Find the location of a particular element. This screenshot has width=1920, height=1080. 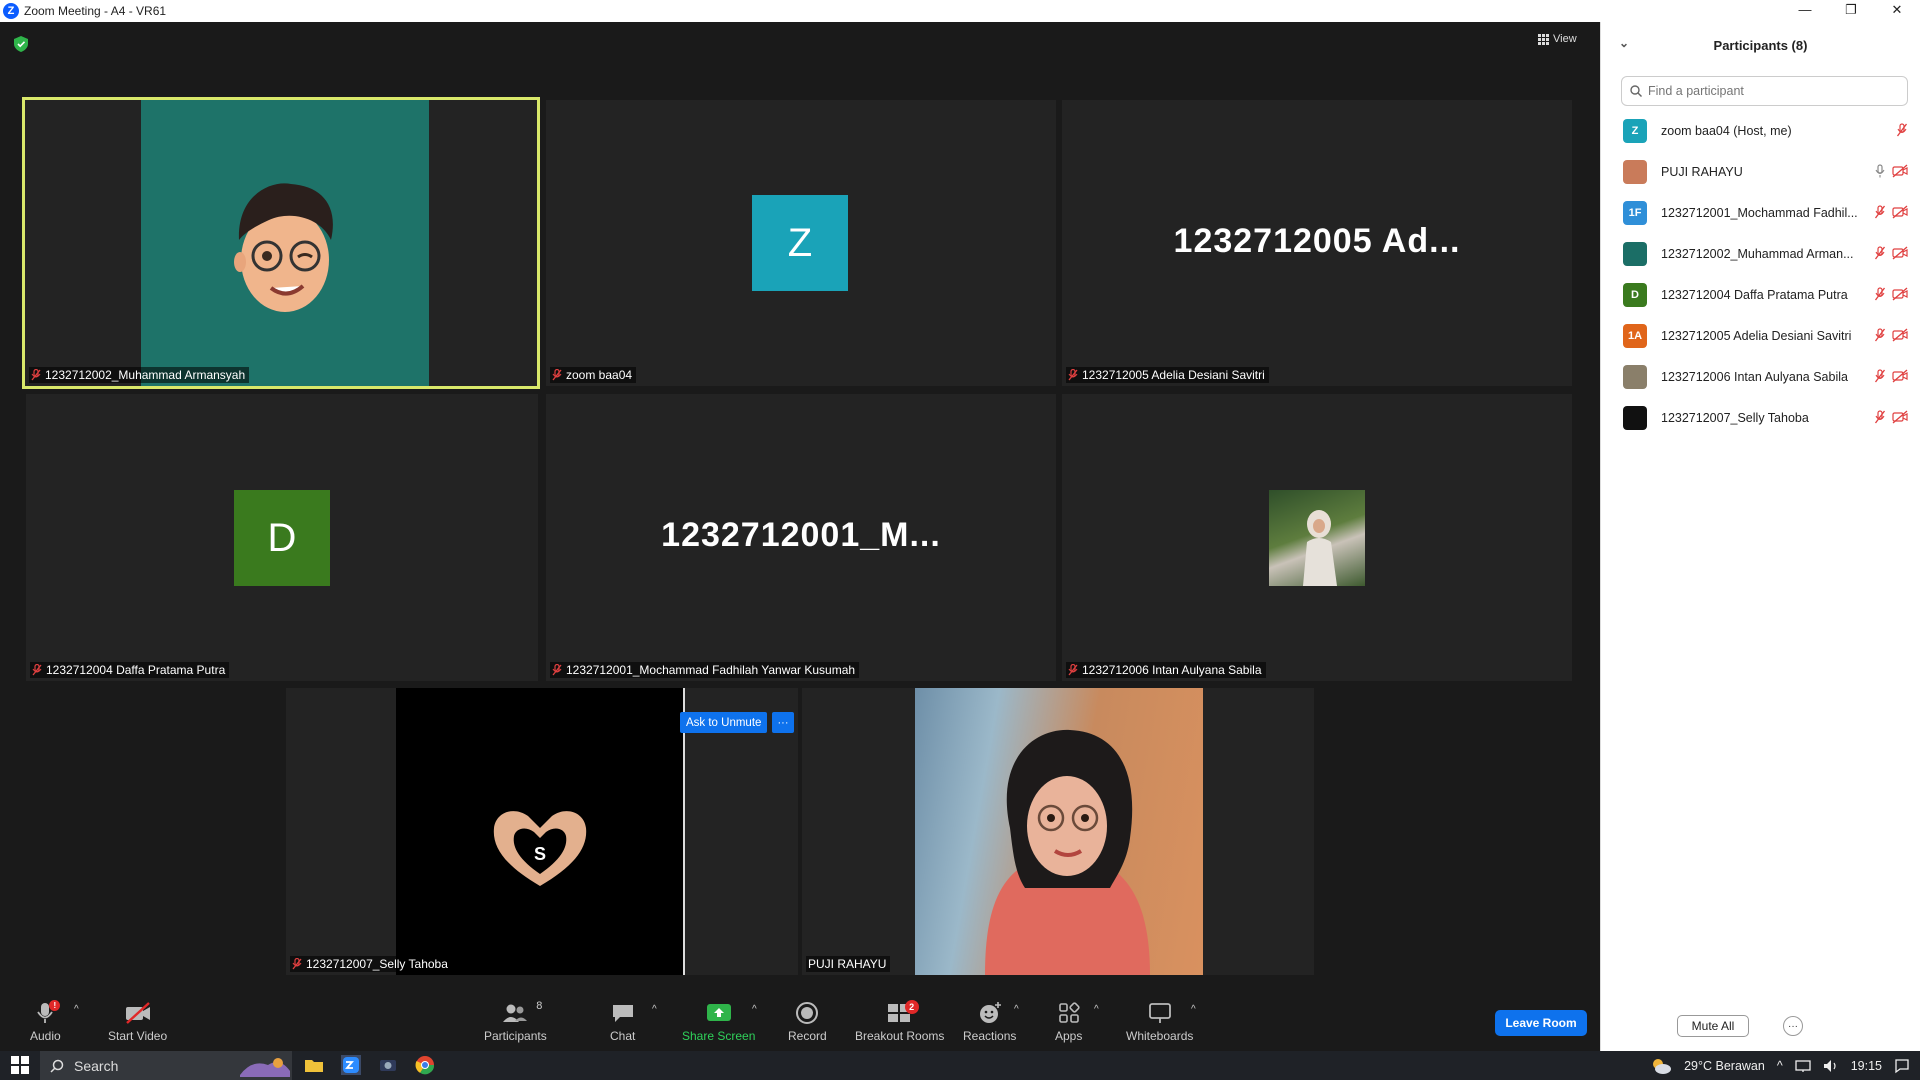

collapse-chevron-icon: ⌄ is located at coordinates (1624, 43).